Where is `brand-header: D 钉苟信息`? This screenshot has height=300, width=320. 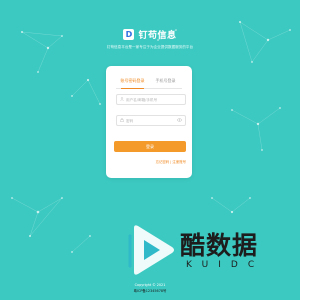 brand-header: D 钉苟信息 is located at coordinates (150, 34).